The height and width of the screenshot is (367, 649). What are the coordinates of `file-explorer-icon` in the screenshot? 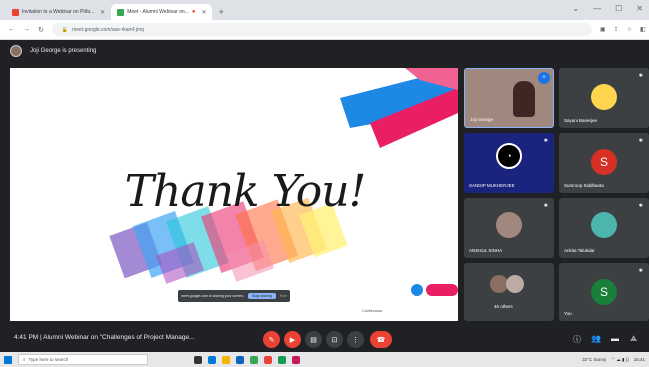 It's located at (226, 359).